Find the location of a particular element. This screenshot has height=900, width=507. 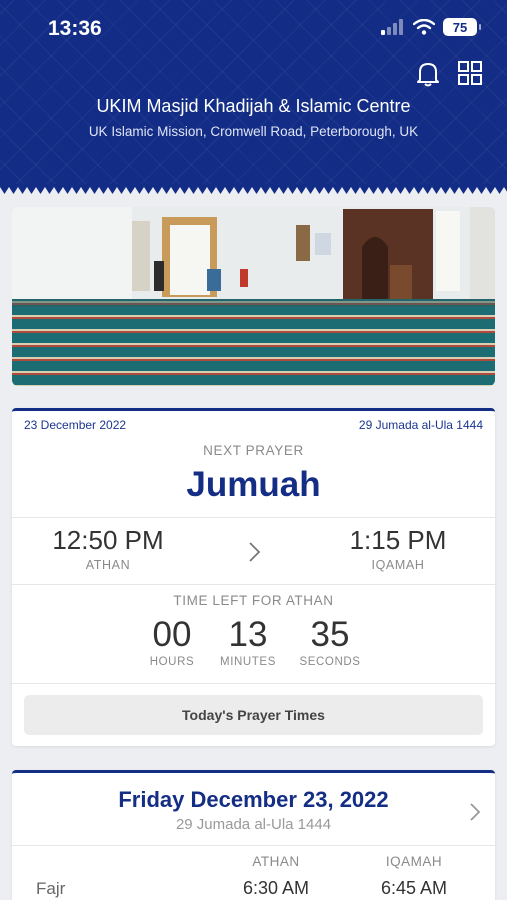

hours-label: HOURS is located at coordinates (172, 662).